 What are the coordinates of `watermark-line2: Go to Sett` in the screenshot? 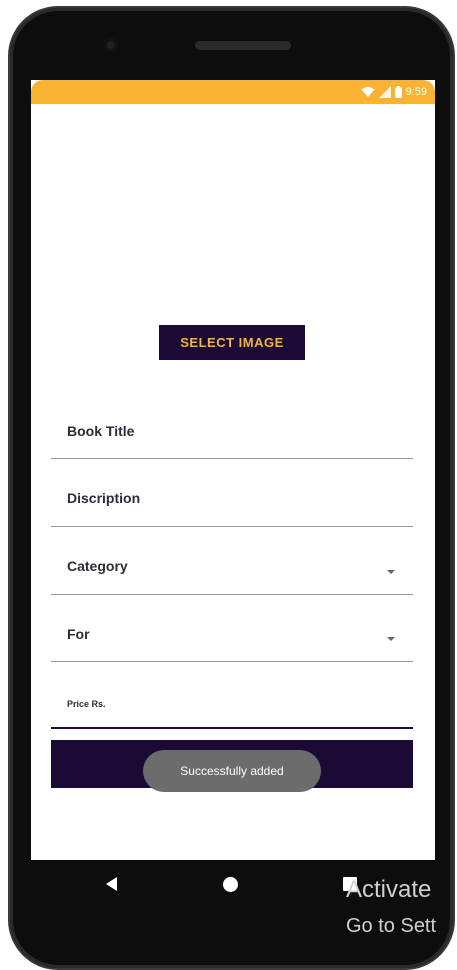 It's located at (391, 926).